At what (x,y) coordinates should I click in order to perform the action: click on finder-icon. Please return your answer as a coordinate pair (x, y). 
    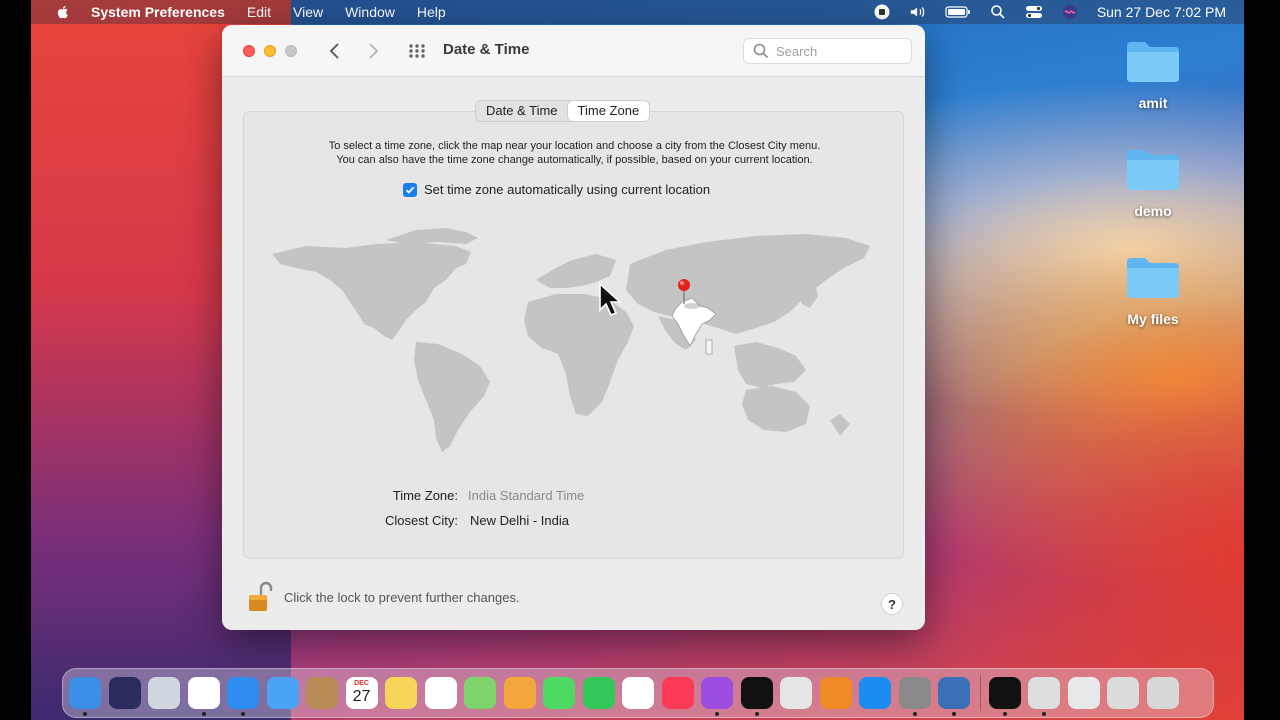
    Looking at the image, I should click on (85, 696).